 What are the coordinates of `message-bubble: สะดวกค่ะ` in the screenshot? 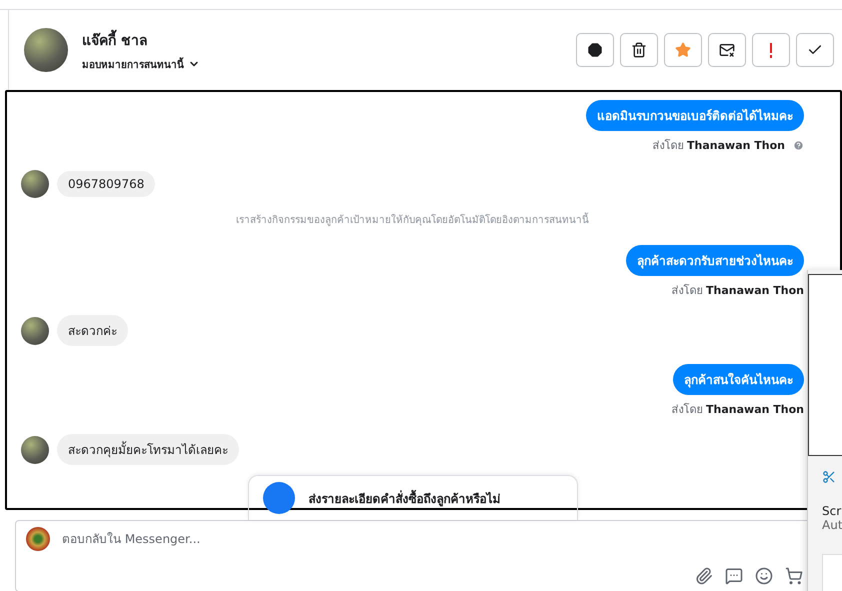 It's located at (92, 330).